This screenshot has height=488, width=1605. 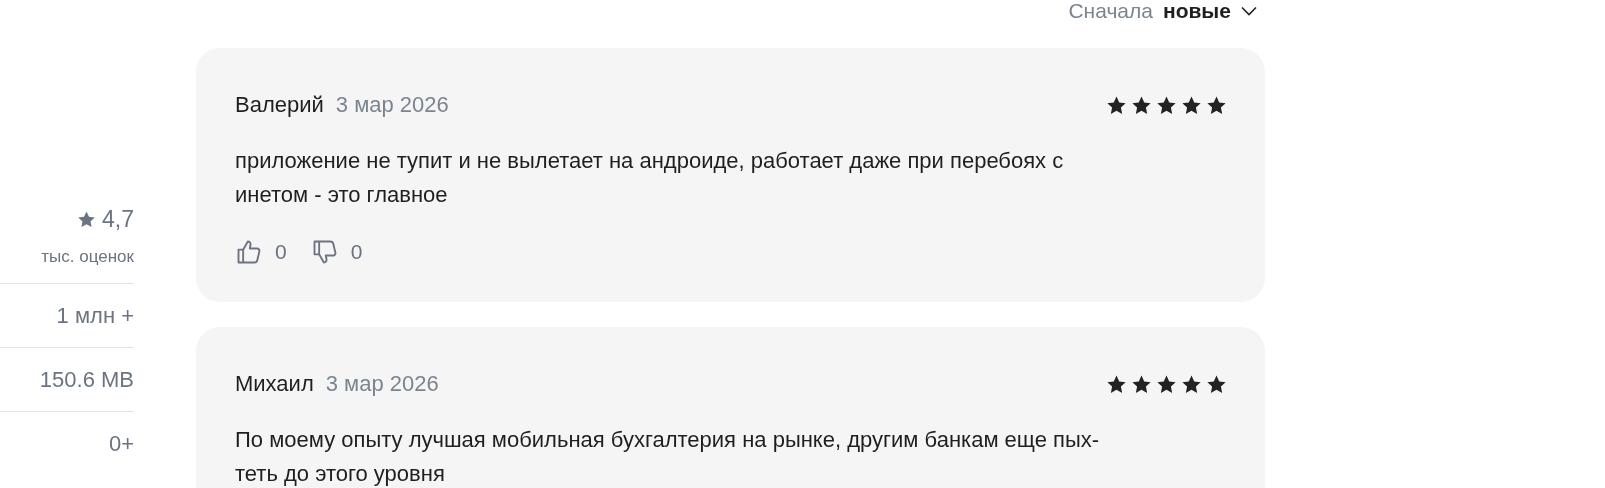 What do you see at coordinates (279, 105) in the screenshot?
I see `review-author: Валерий` at bounding box center [279, 105].